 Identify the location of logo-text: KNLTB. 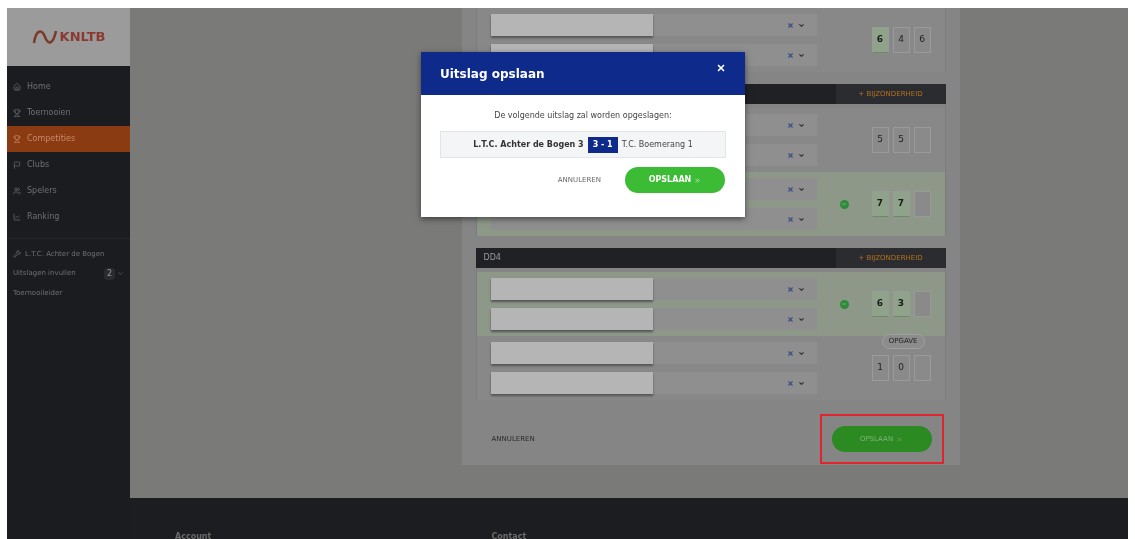
(82, 37).